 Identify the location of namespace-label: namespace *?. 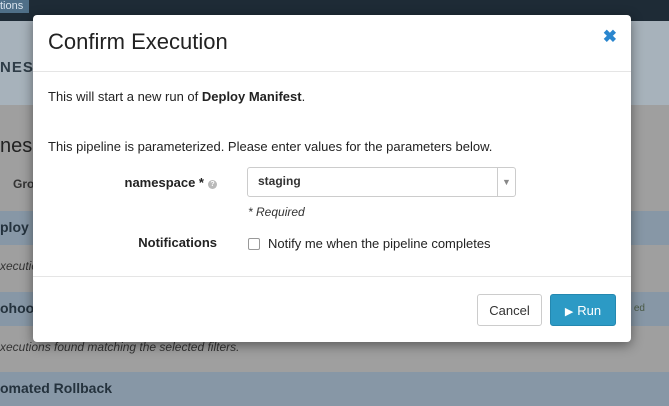
(170, 182).